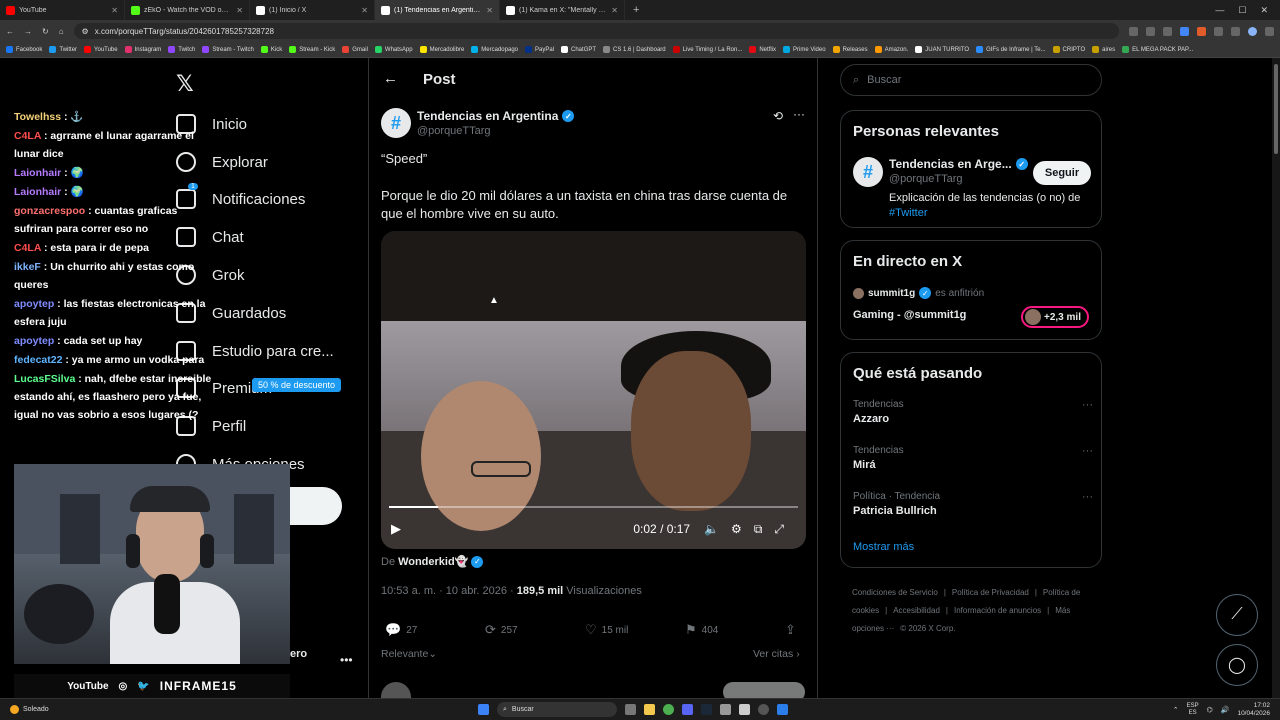  Describe the element at coordinates (973, 412) in the screenshot. I see `trend-item: Tendencias Azzaro ···` at that location.